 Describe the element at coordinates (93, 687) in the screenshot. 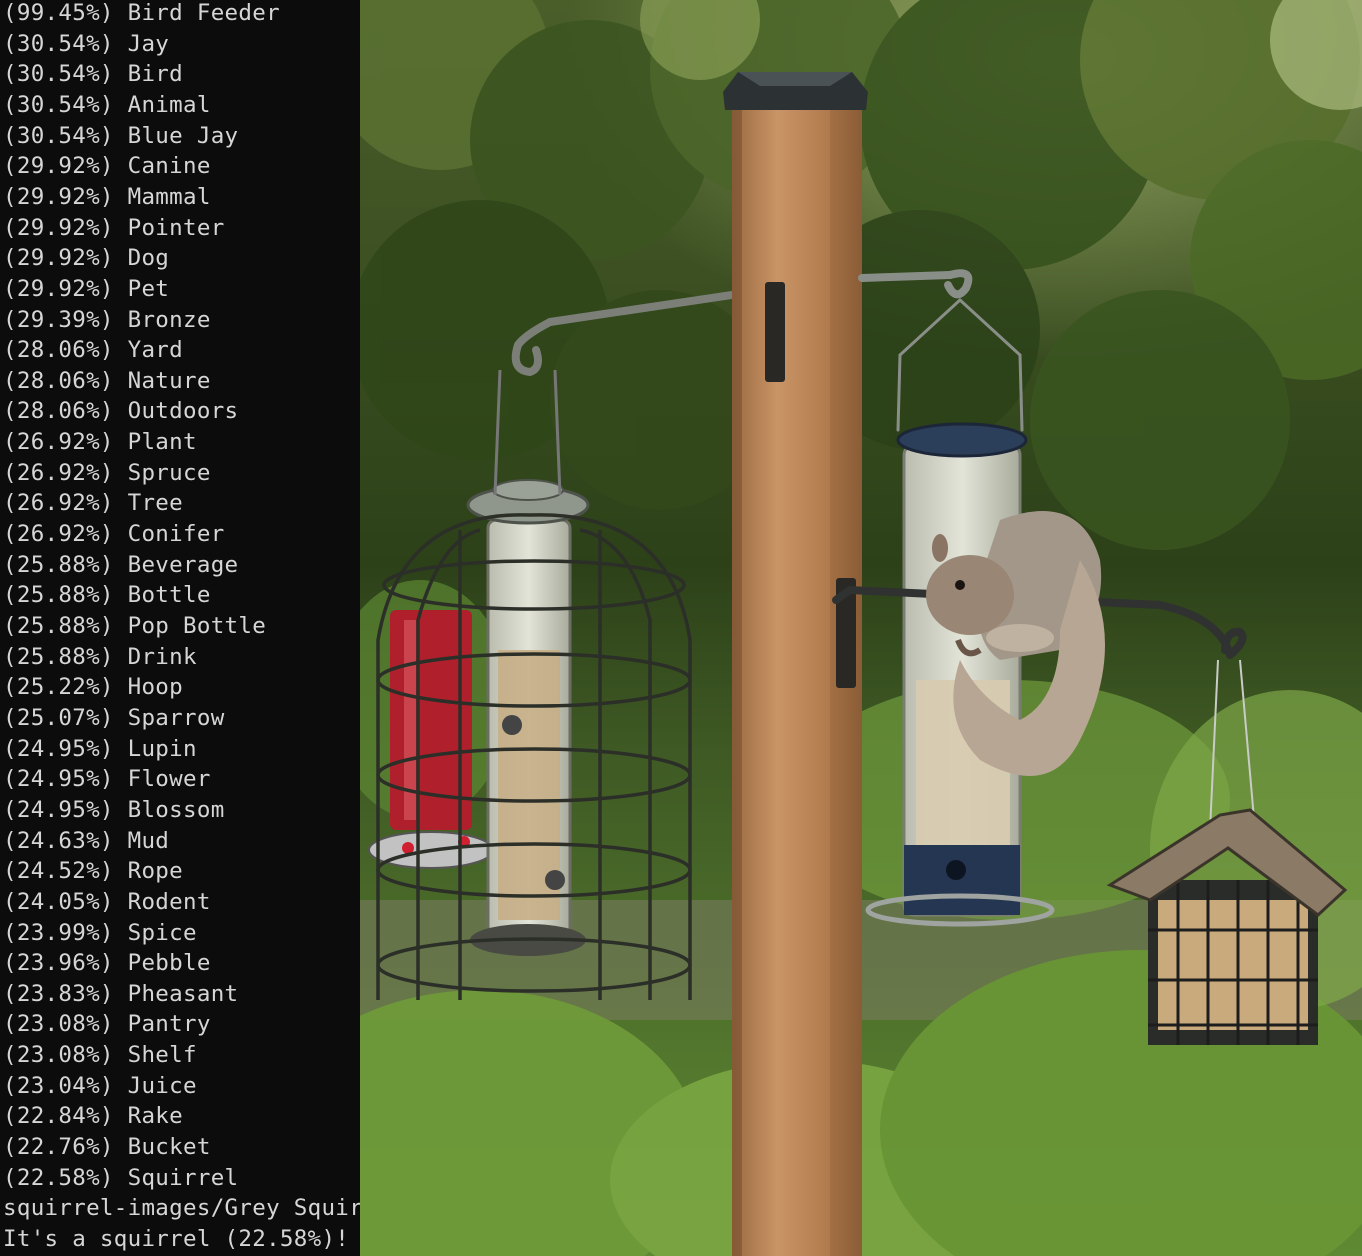

I see `terminal-line: (25.22%) Hoop` at that location.